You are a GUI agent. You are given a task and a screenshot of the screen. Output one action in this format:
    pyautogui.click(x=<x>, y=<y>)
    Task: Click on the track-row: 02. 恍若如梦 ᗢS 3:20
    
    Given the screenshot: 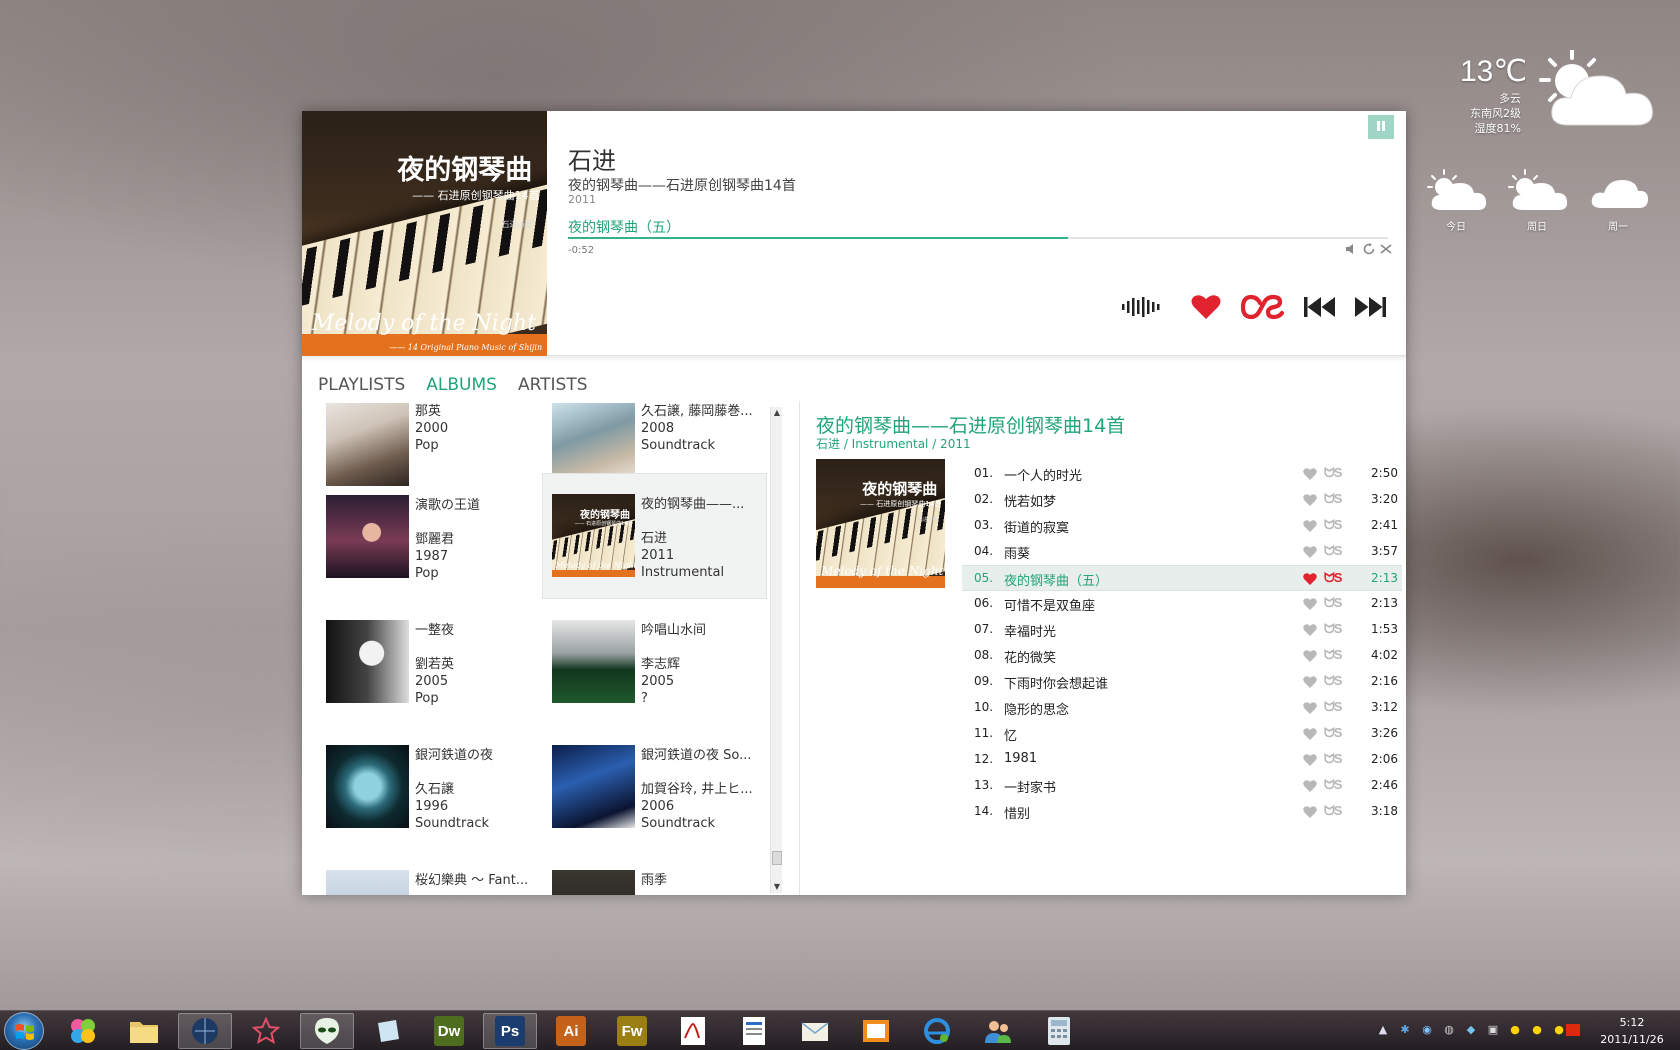 What is the action you would take?
    pyautogui.click(x=1182, y=500)
    